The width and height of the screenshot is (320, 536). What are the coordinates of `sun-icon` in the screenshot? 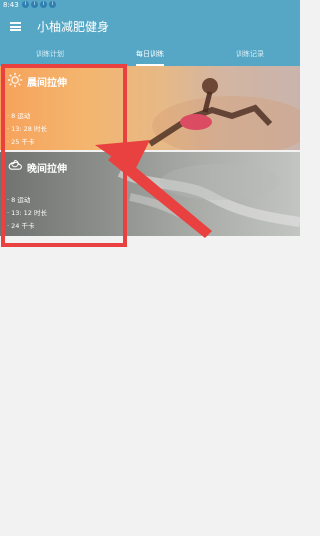 It's located at (15, 80).